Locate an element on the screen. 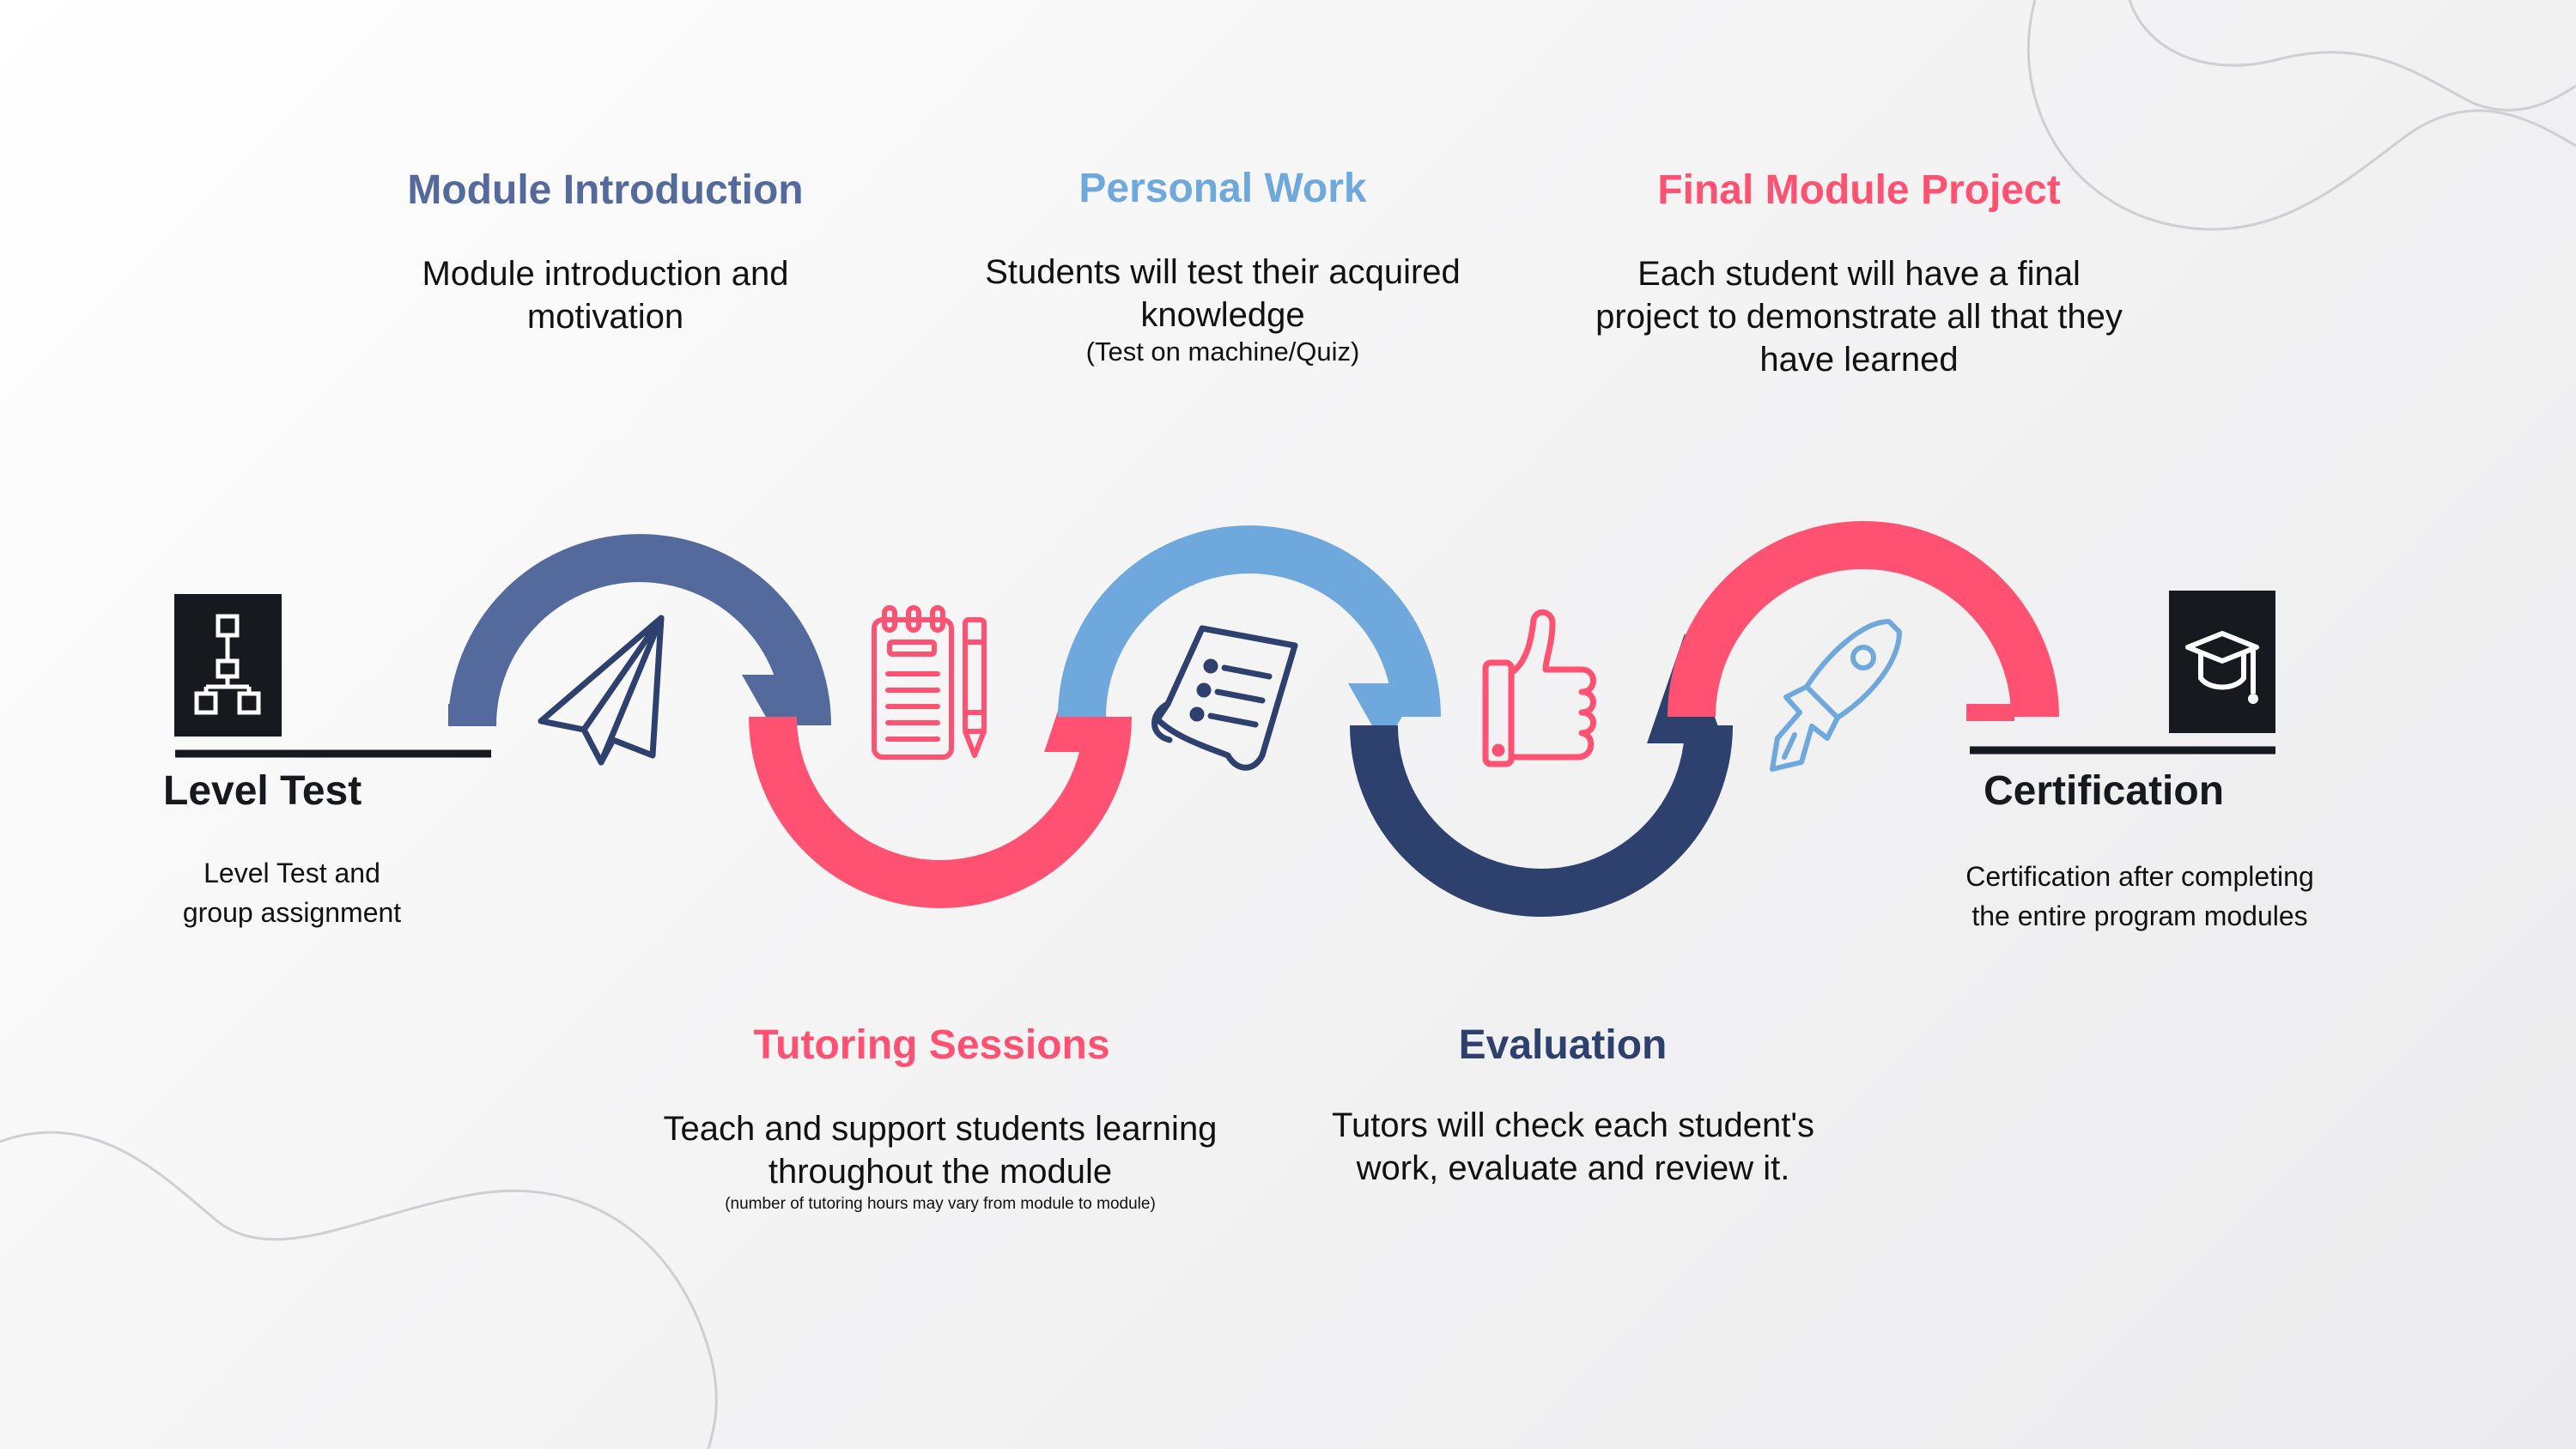  tutoring-title: Tutoring Sessions is located at coordinates (932, 1045).